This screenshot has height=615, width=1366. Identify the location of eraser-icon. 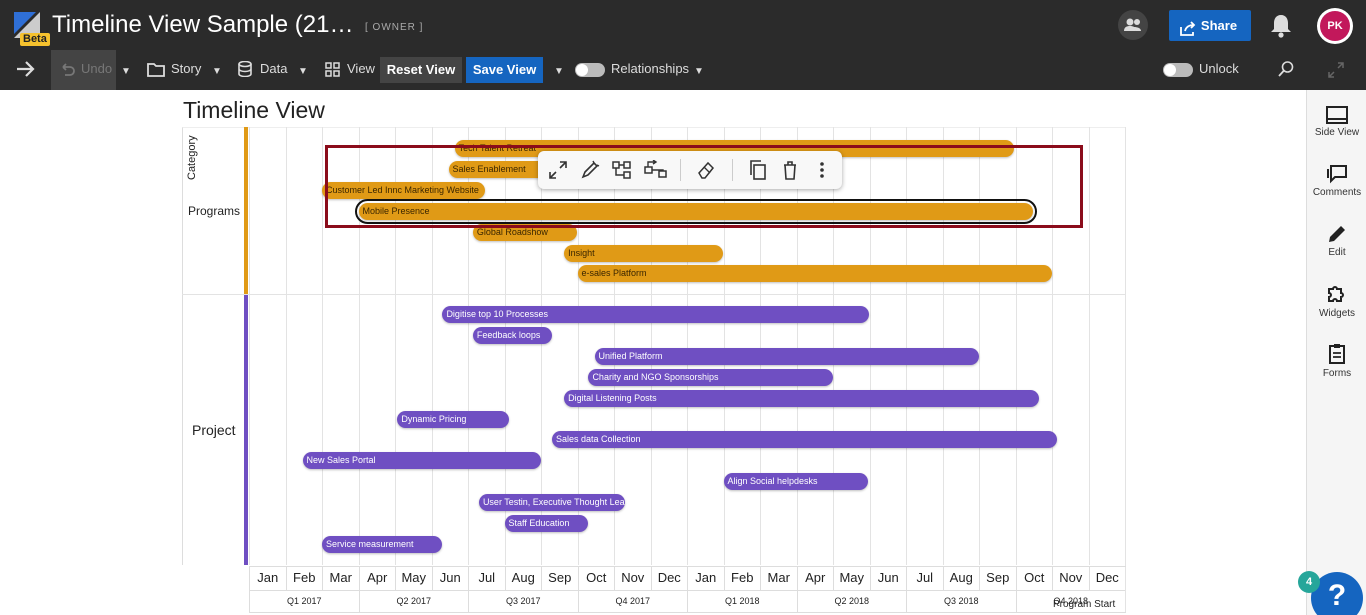
(706, 170).